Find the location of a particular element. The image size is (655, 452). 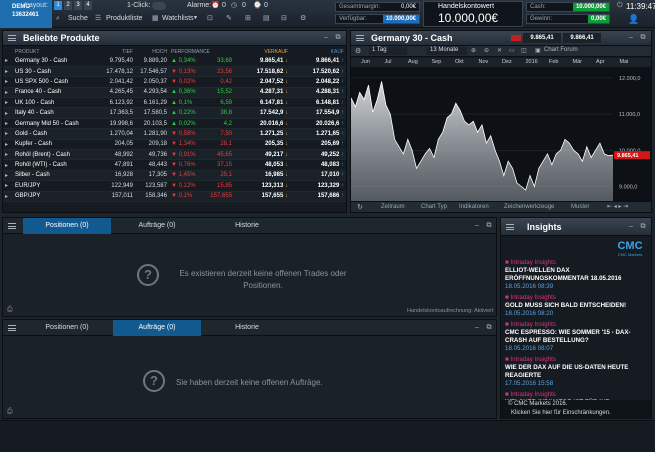

chart-popout-icon: ⧉ is located at coordinates (643, 38).